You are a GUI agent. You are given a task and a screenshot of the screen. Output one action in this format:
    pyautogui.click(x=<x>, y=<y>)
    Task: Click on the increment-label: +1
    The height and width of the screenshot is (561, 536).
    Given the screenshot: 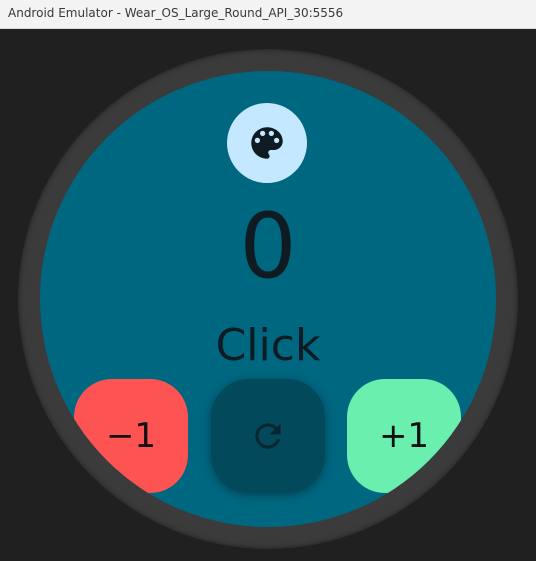 What is the action you would take?
    pyautogui.click(x=404, y=436)
    